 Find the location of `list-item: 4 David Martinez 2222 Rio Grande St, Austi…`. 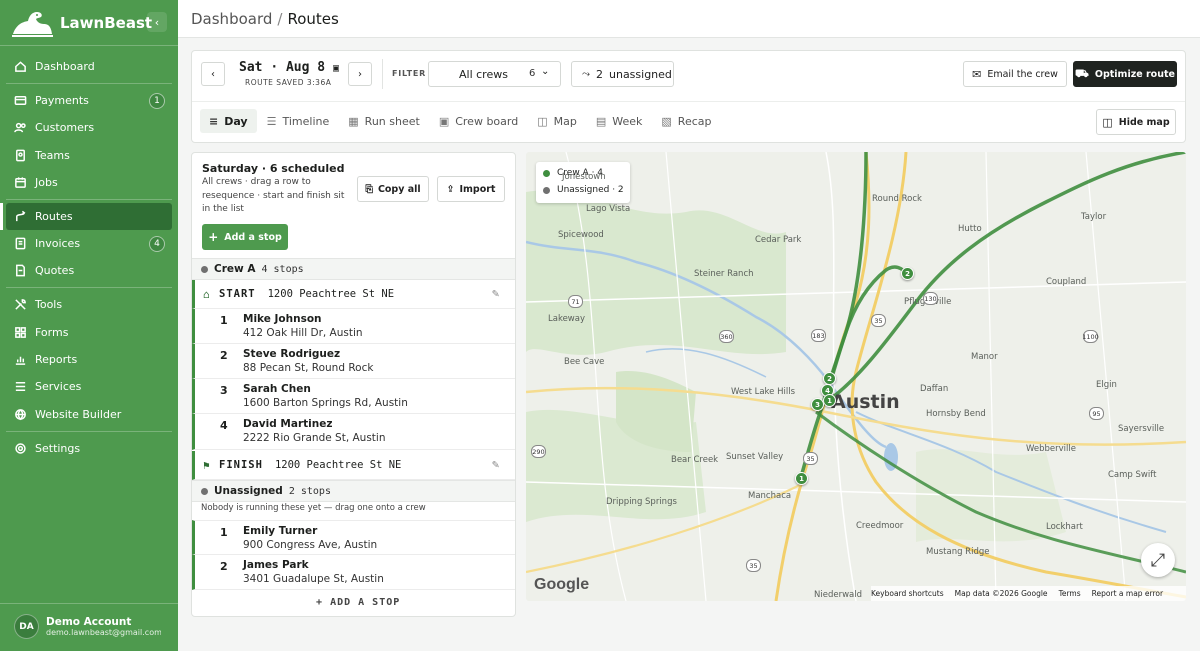

list-item: 4 David Martinez 2222 Rio Grande St, Austi… is located at coordinates (353, 432).